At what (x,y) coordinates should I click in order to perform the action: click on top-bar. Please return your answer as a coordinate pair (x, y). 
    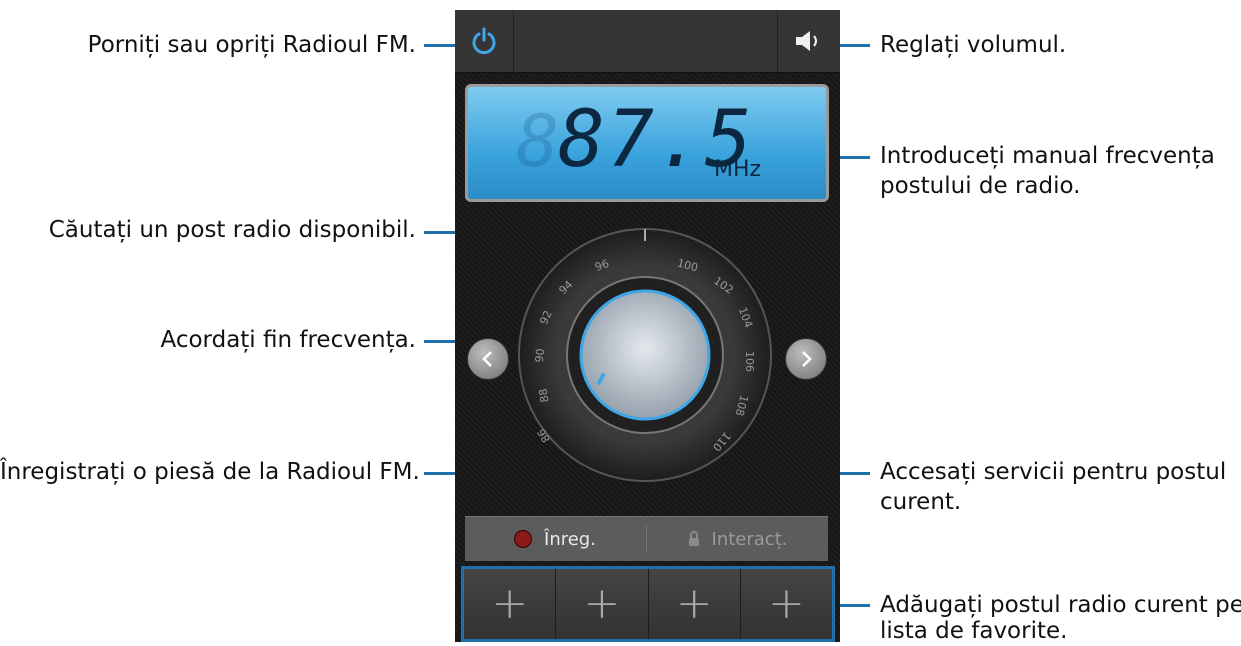
    Looking at the image, I should click on (647, 41).